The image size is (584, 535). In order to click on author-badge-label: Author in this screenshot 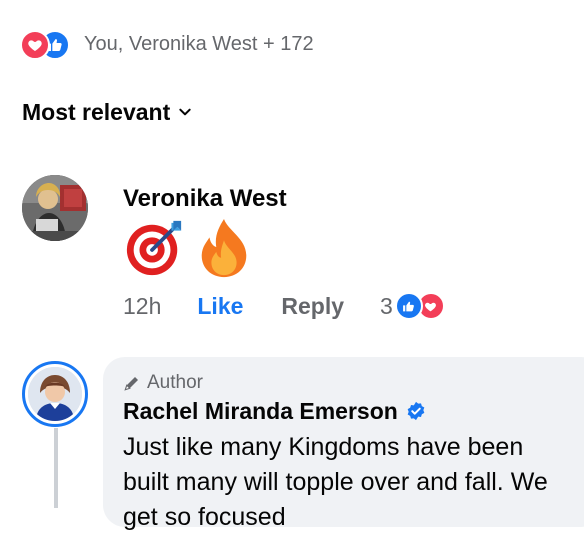, I will do `click(175, 382)`.